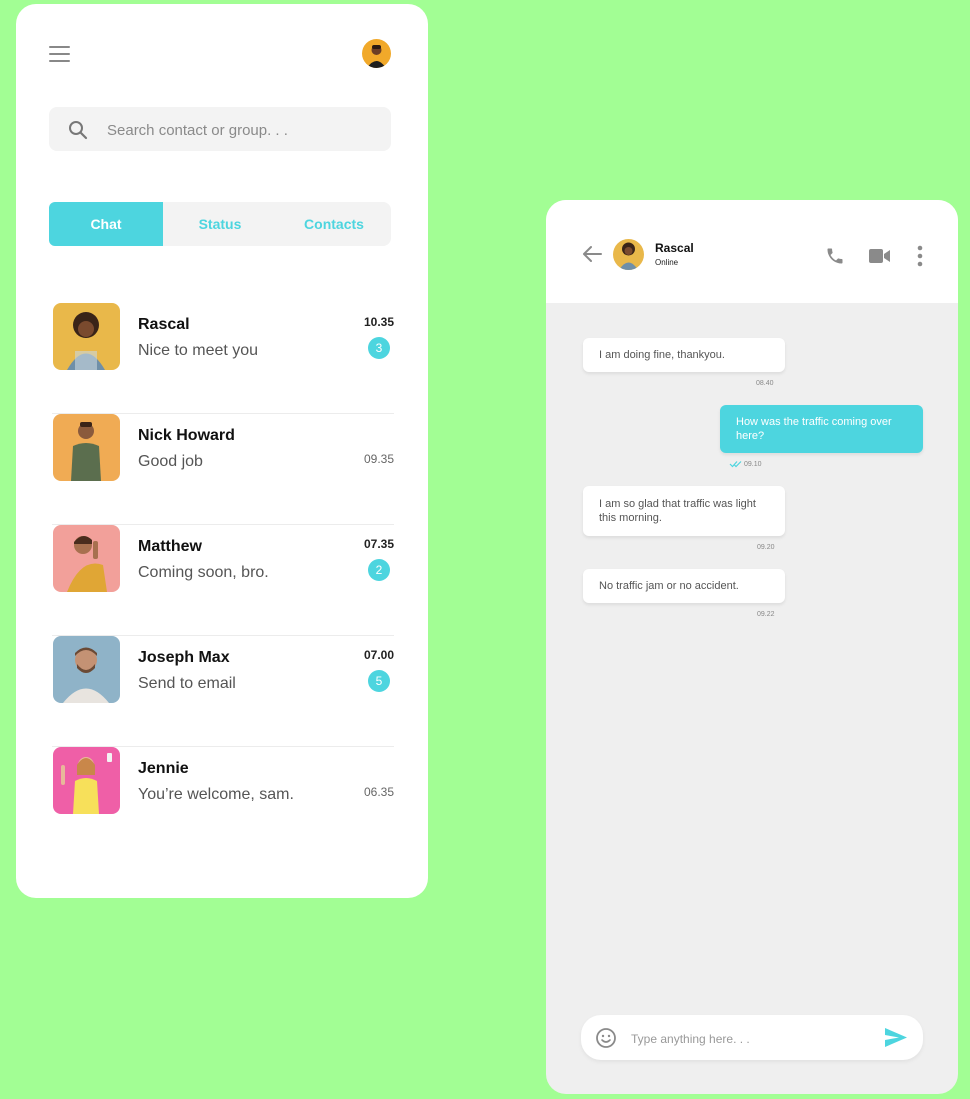 The width and height of the screenshot is (970, 1099). What do you see at coordinates (216, 794) in the screenshot?
I see `last-message: You’re welcome, sam.` at bounding box center [216, 794].